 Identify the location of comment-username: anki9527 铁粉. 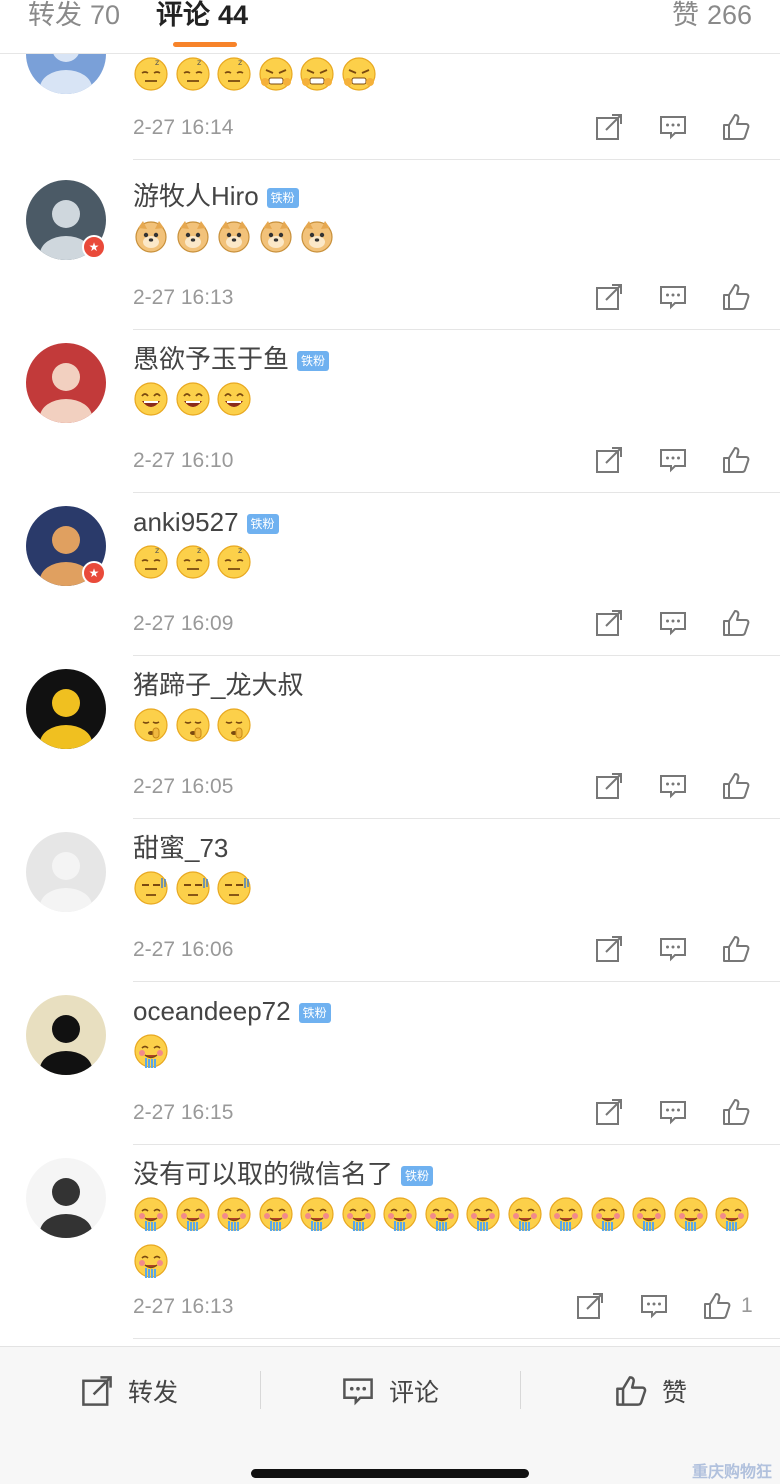
(206, 522).